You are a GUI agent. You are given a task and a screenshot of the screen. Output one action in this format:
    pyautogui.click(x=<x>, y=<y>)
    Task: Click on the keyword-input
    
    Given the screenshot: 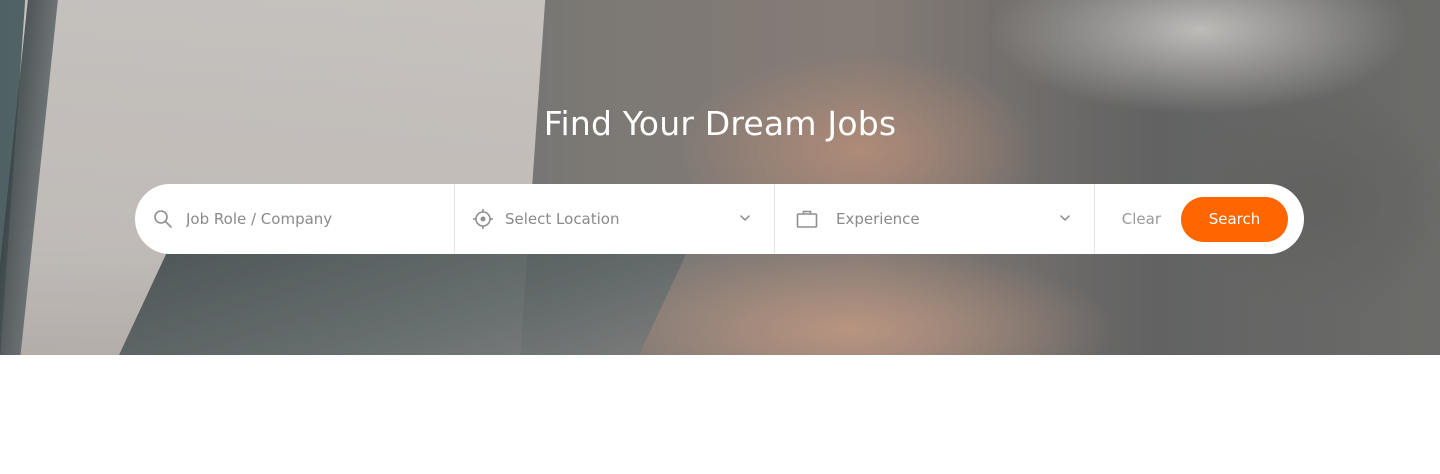 What is the action you would take?
    pyautogui.click(x=296, y=219)
    